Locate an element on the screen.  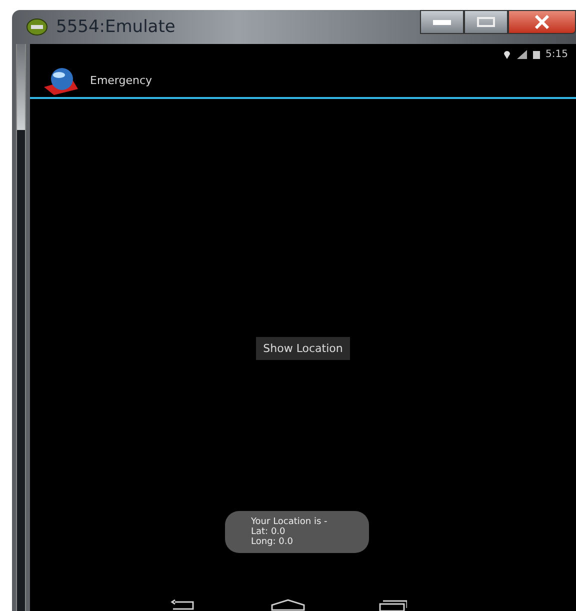
toast-text: Long: 0.0 is located at coordinates (272, 542).